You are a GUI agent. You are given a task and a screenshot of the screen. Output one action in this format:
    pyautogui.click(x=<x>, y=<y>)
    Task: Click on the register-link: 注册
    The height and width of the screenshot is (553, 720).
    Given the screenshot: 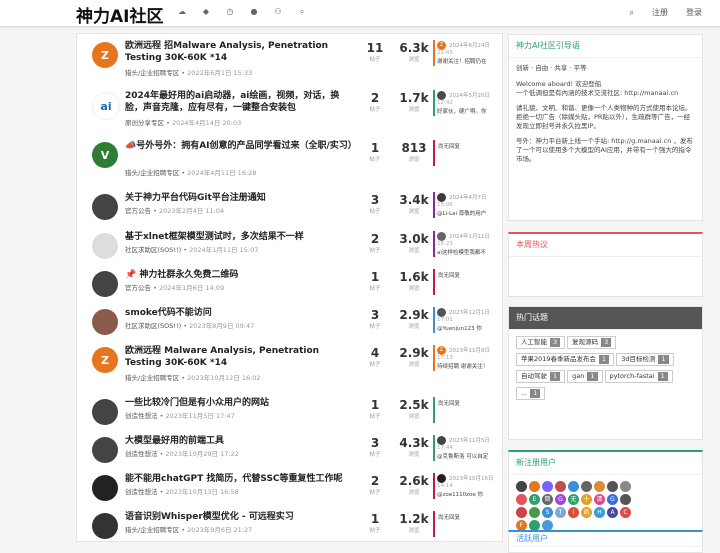 What is the action you would take?
    pyautogui.click(x=660, y=12)
    